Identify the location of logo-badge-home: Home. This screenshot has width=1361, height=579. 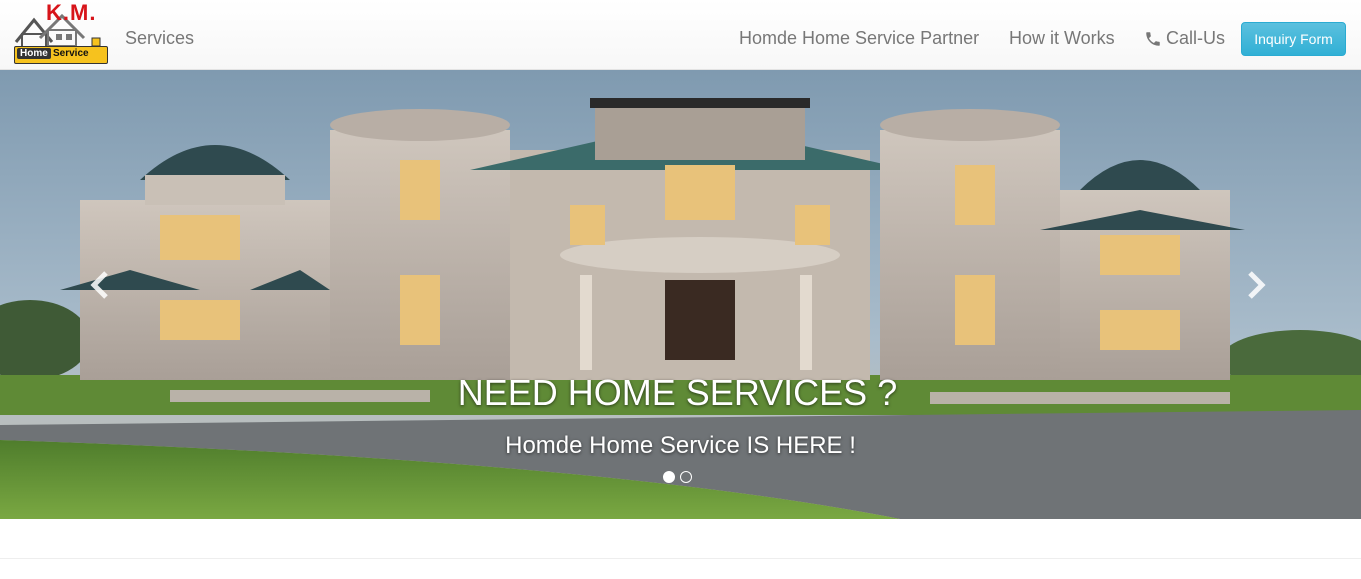
(34, 53).